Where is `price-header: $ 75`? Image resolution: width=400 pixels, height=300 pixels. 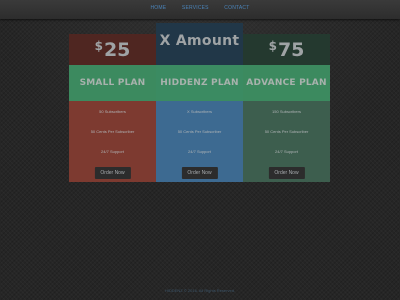
price-header: $ 75 is located at coordinates (286, 49).